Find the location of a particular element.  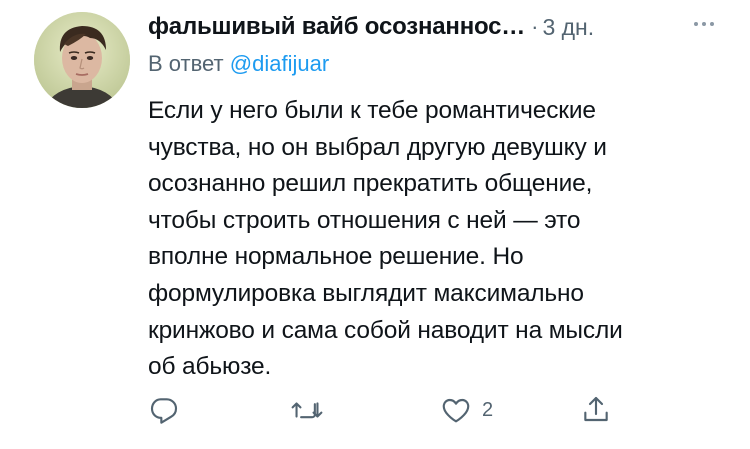

reply-icon is located at coordinates (164, 410).